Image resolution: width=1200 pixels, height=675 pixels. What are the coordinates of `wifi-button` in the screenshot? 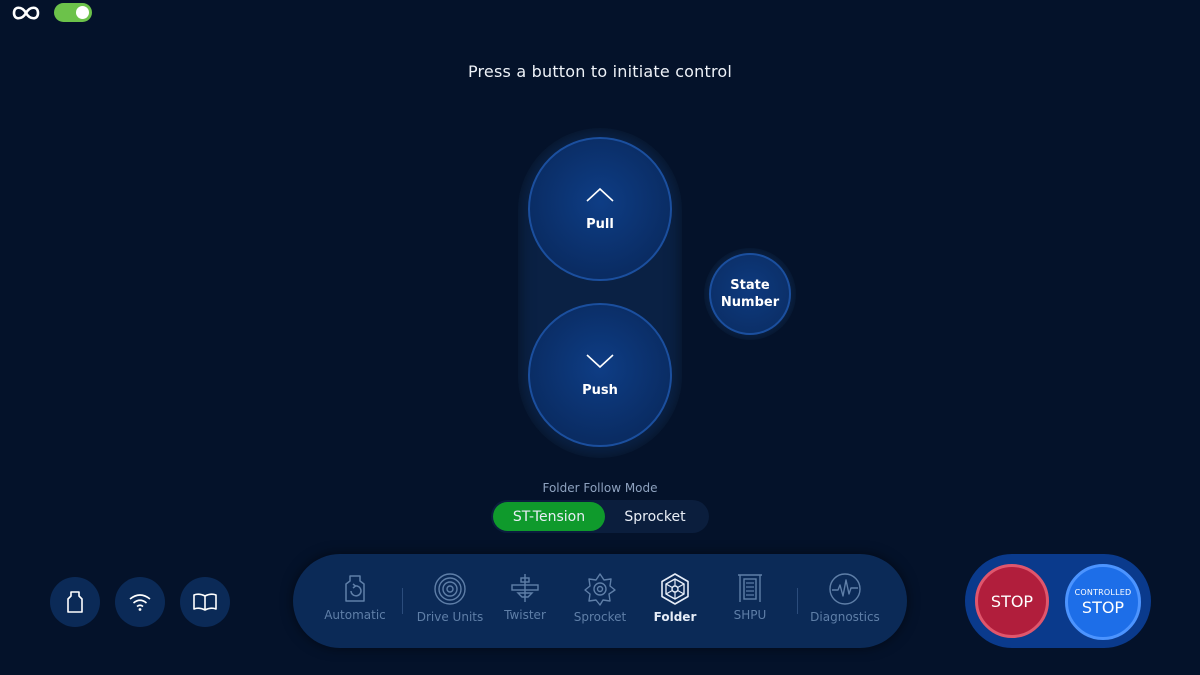 It's located at (140, 602).